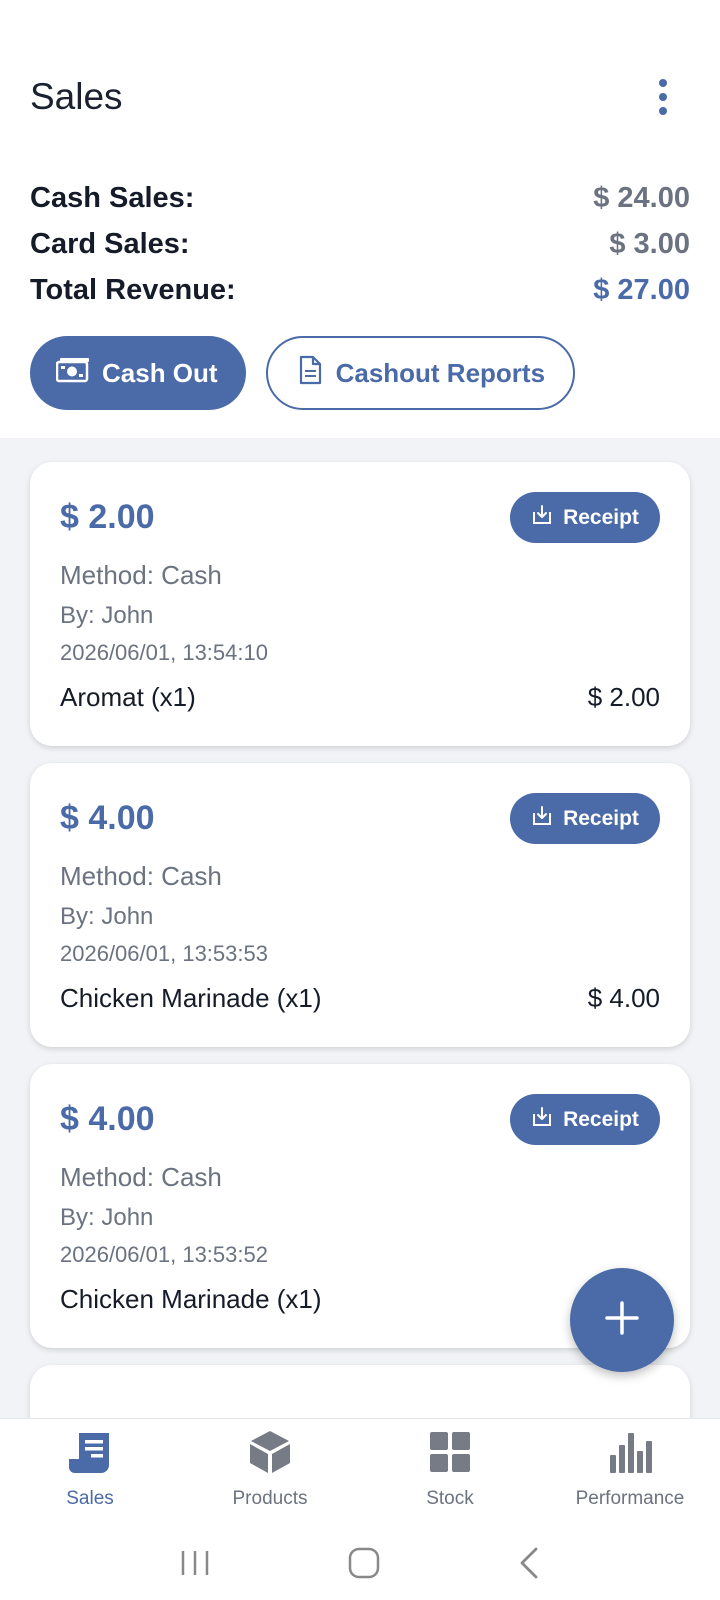  I want to click on document-icon, so click(310, 373).